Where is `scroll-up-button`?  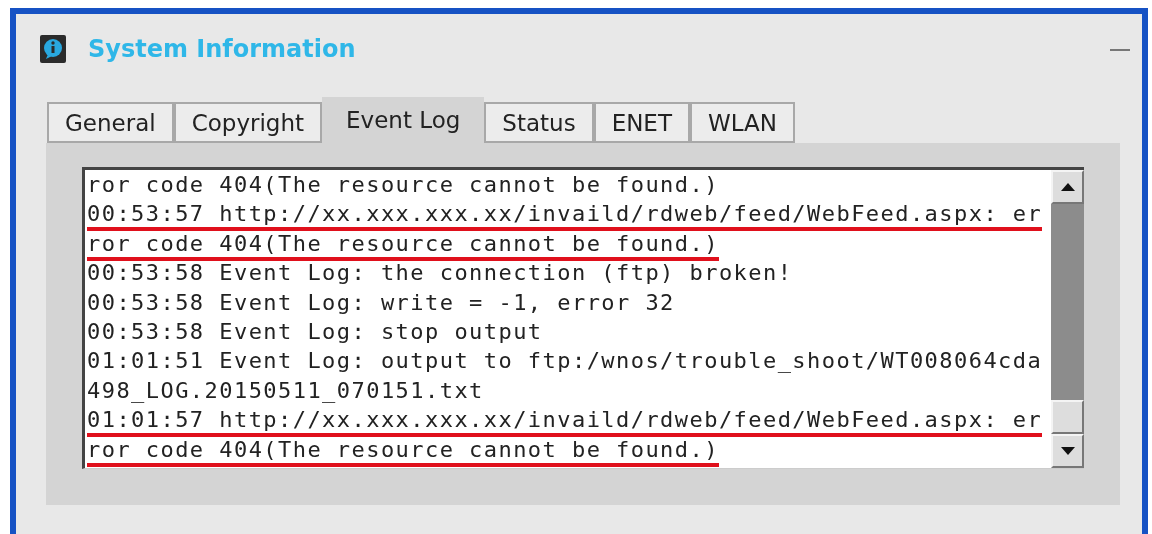
scroll-up-button is located at coordinates (1067, 187).